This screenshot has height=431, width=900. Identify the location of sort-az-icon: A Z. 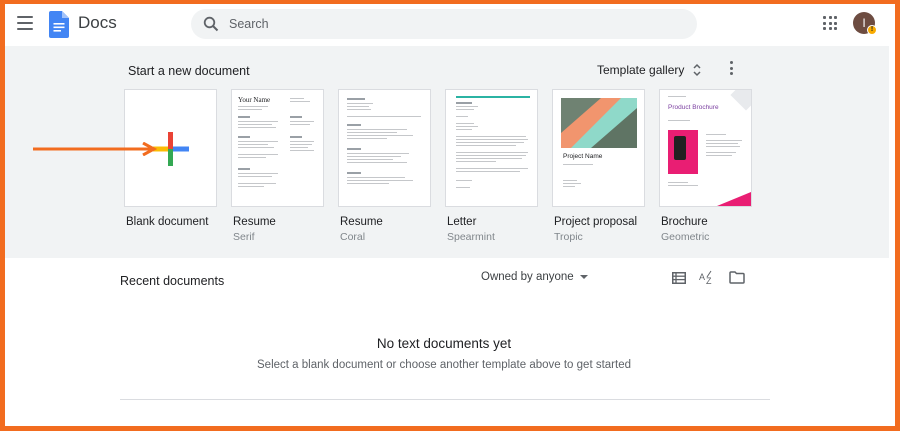
(707, 278).